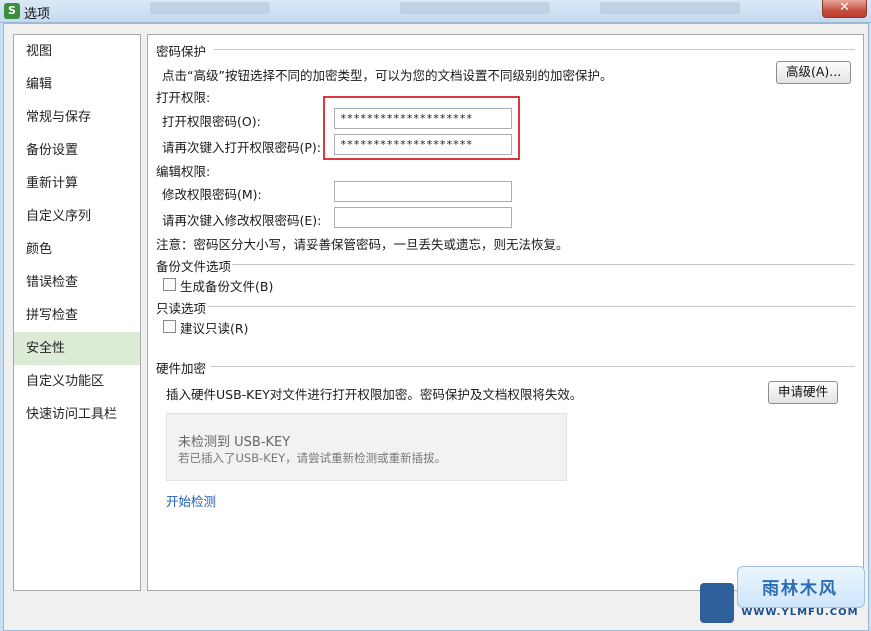 Image resolution: width=871 pixels, height=631 pixels. What do you see at coordinates (77, 381) in the screenshot?
I see `sidebar-item: 自定义功能区` at bounding box center [77, 381].